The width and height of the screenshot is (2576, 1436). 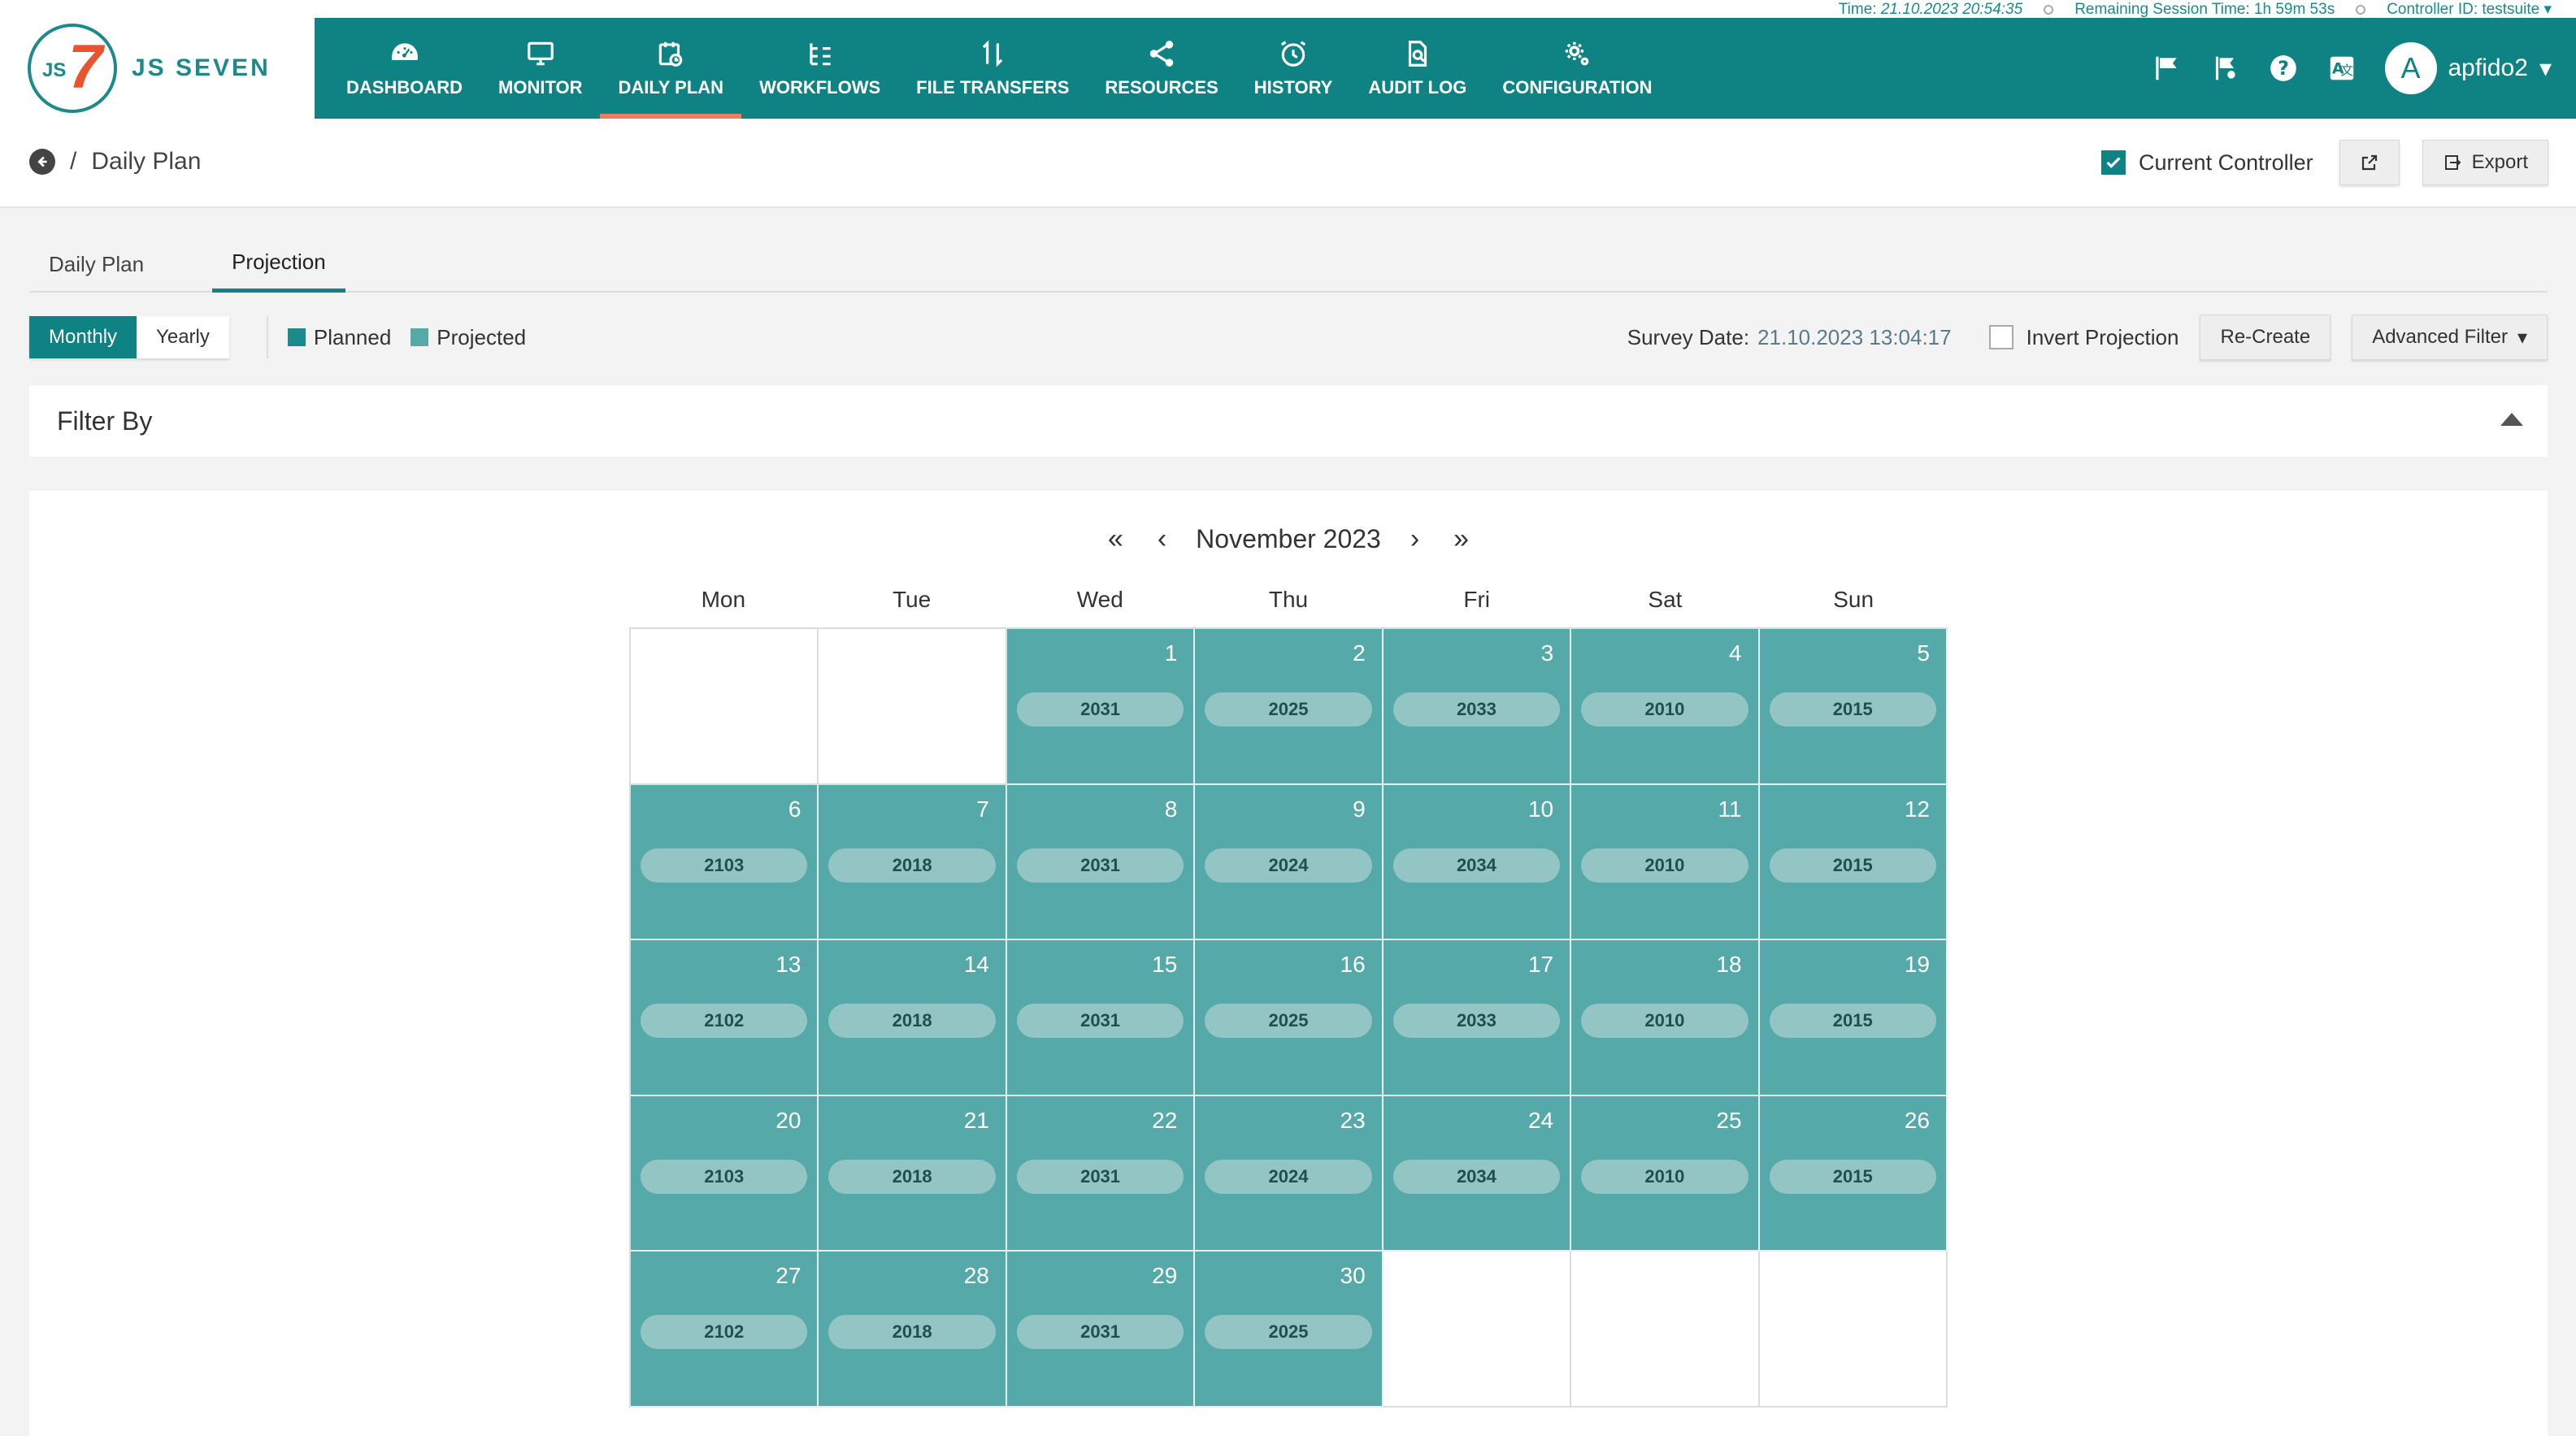 I want to click on nav-resources: RESOURCES, so click(x=1161, y=69).